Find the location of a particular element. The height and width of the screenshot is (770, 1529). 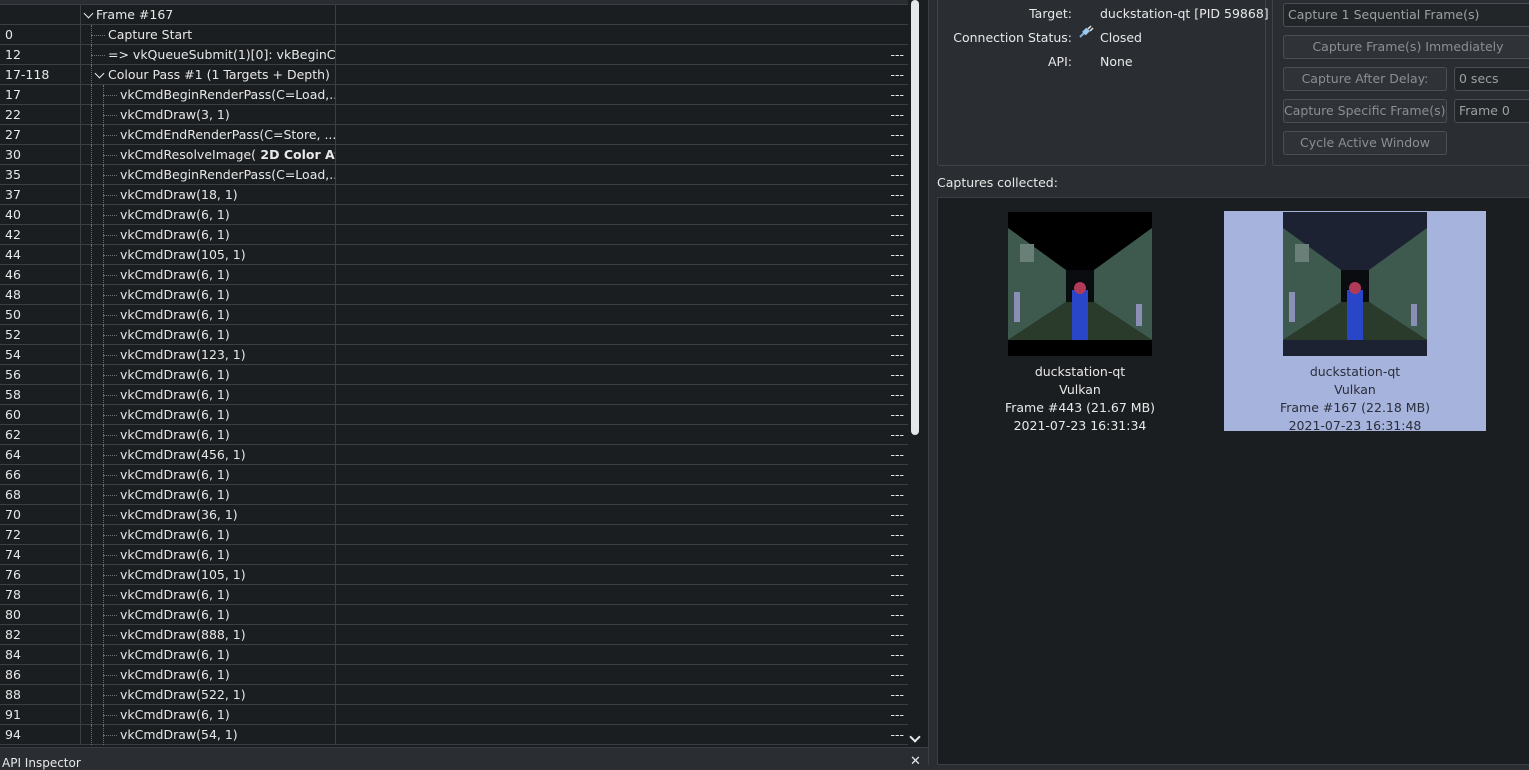

tree-row: 78 vkCmdDraw(6, 1) --- is located at coordinates (454, 595).